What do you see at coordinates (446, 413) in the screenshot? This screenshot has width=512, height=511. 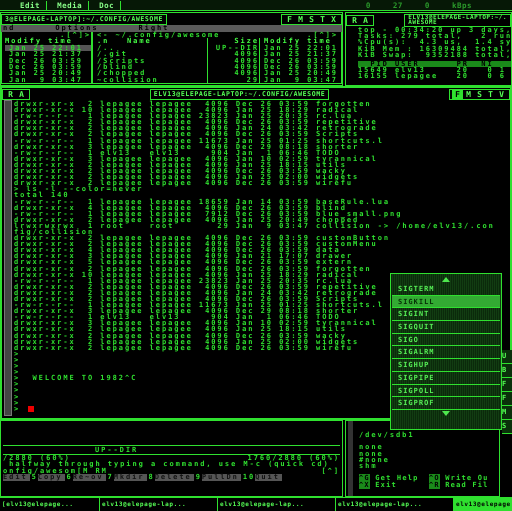 I see `scroll-down-icon` at bounding box center [446, 413].